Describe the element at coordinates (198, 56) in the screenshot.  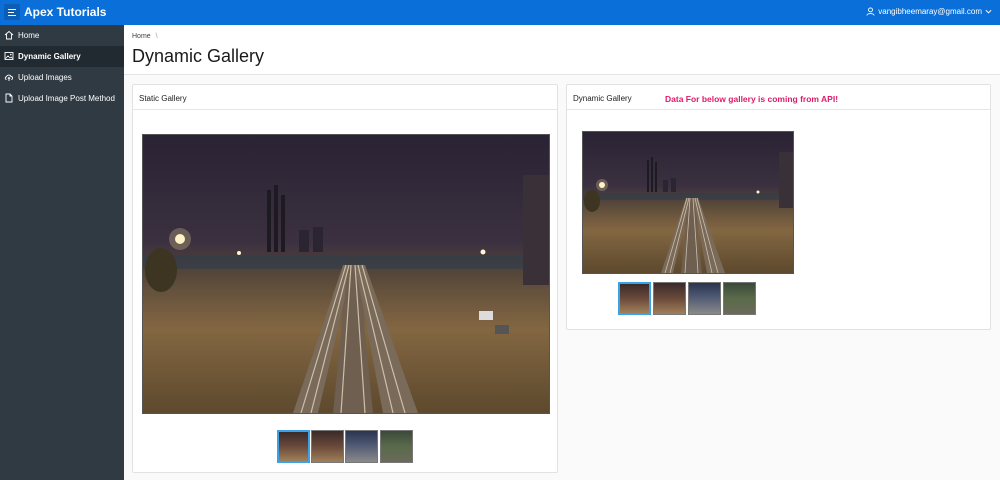
I see `page-title: Dynamic Gallery` at that location.